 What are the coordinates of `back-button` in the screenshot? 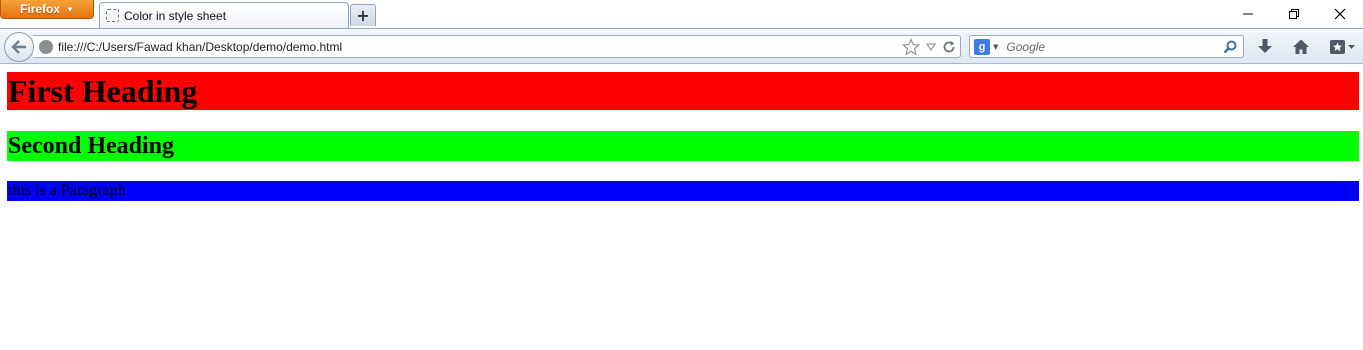 It's located at (19, 47).